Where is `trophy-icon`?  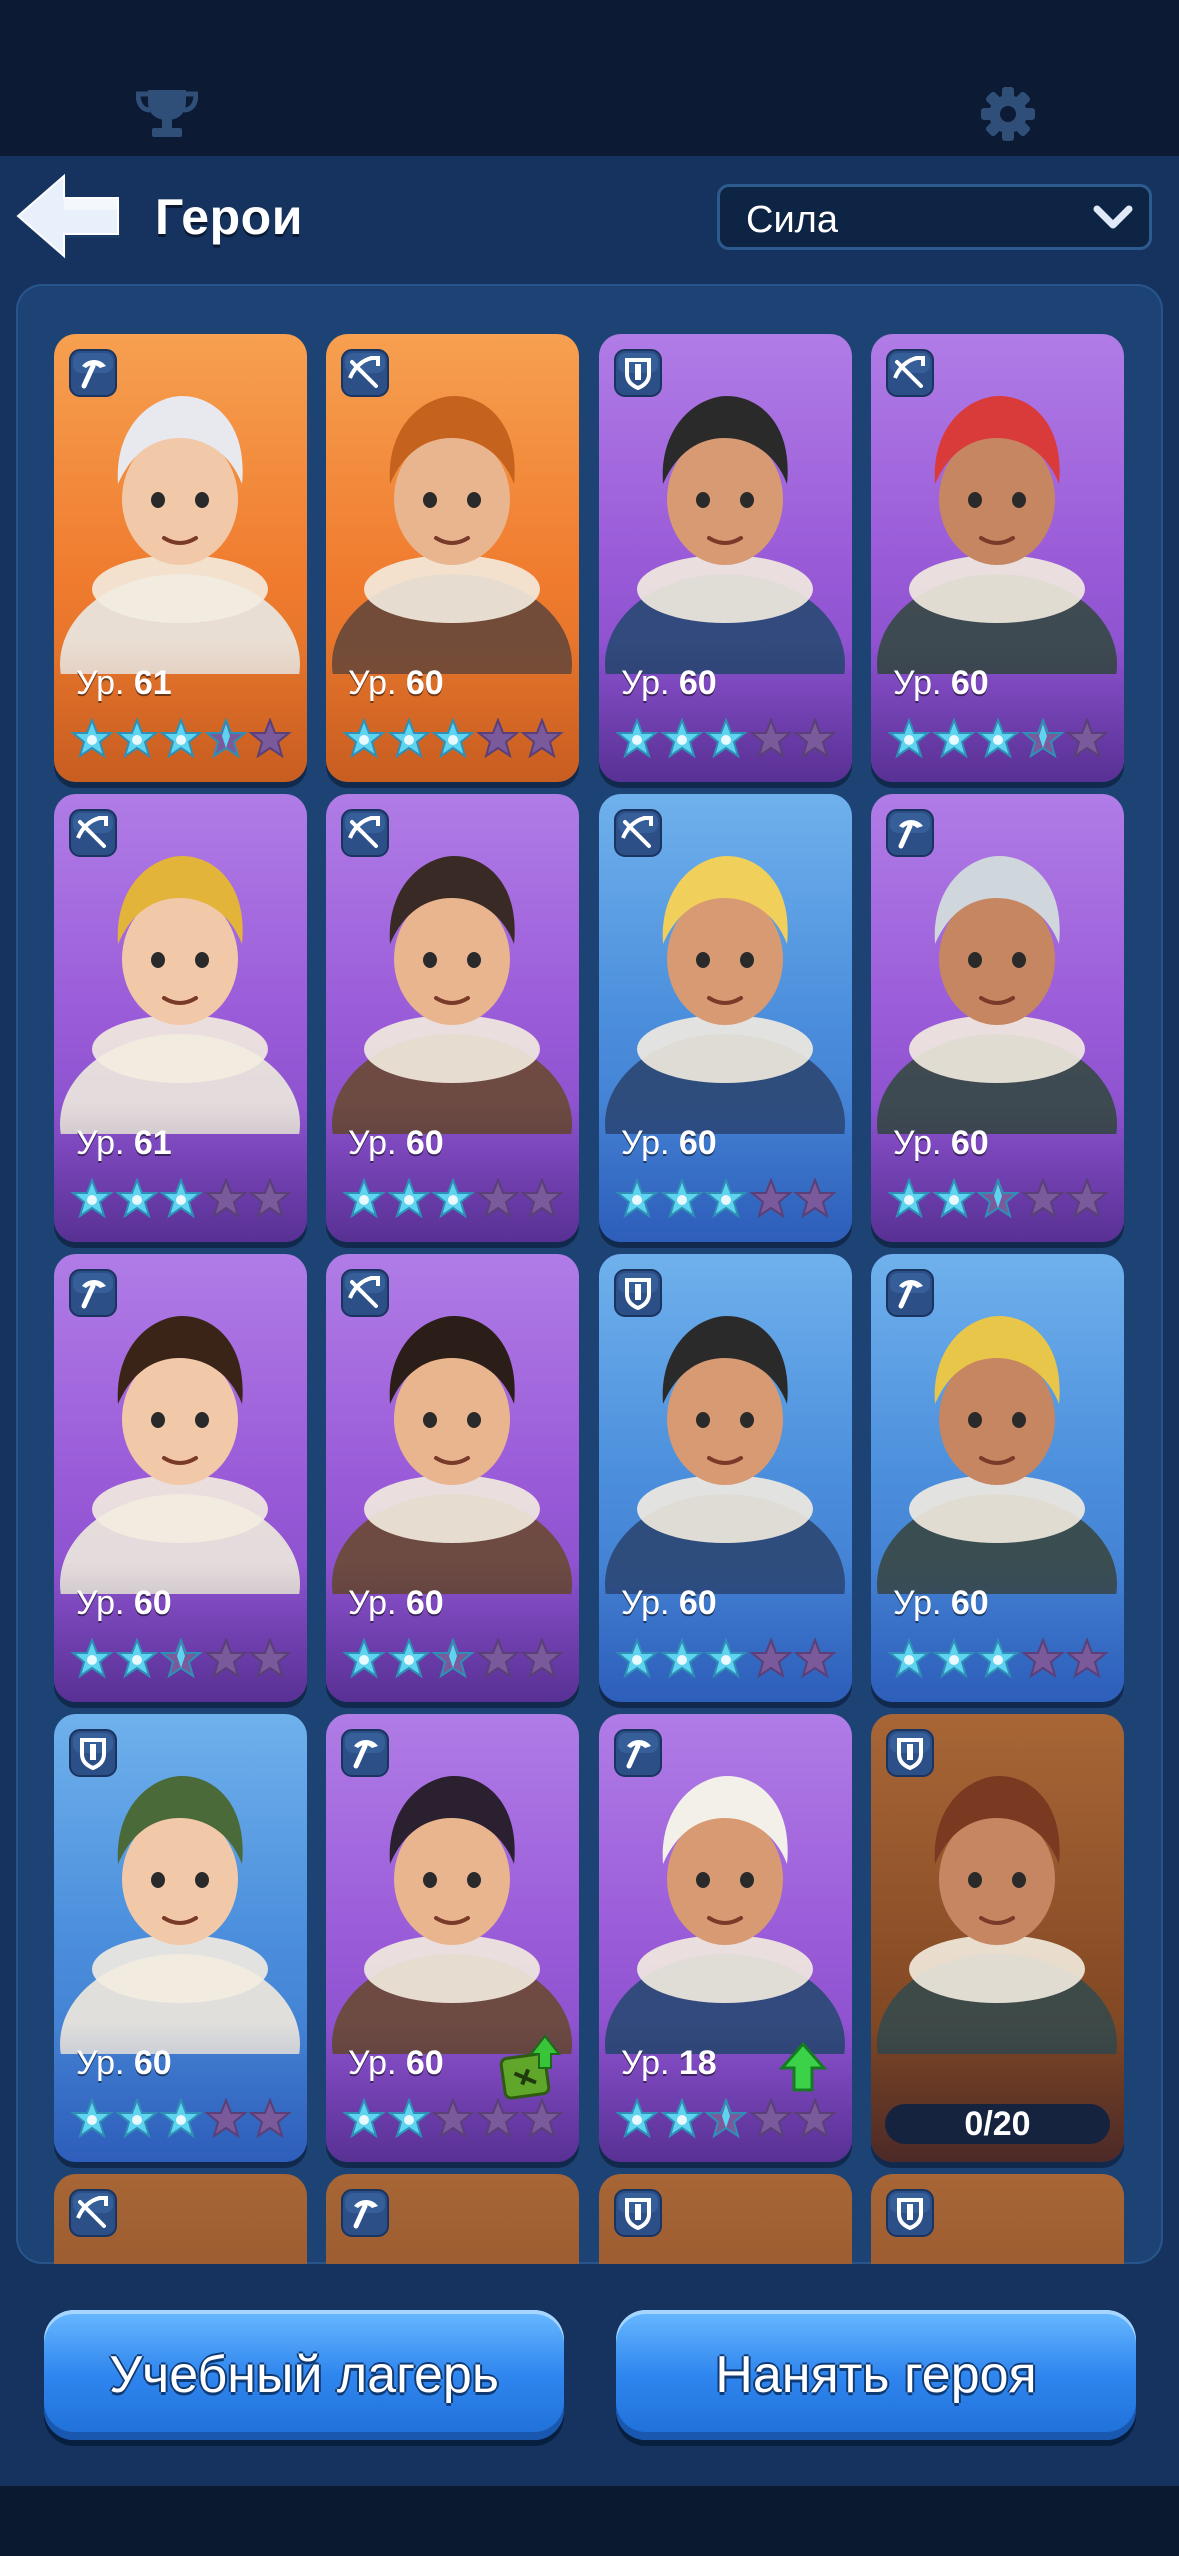
trophy-icon is located at coordinates (167, 115).